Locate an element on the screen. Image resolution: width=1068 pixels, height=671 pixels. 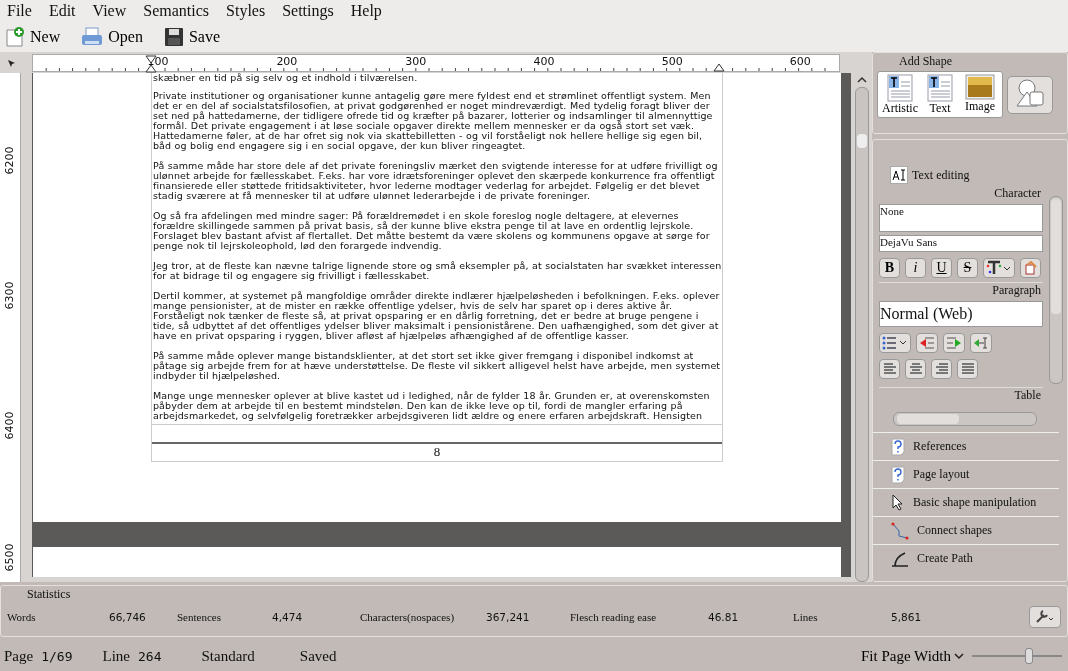
highlight-button is located at coordinates (1030, 268).